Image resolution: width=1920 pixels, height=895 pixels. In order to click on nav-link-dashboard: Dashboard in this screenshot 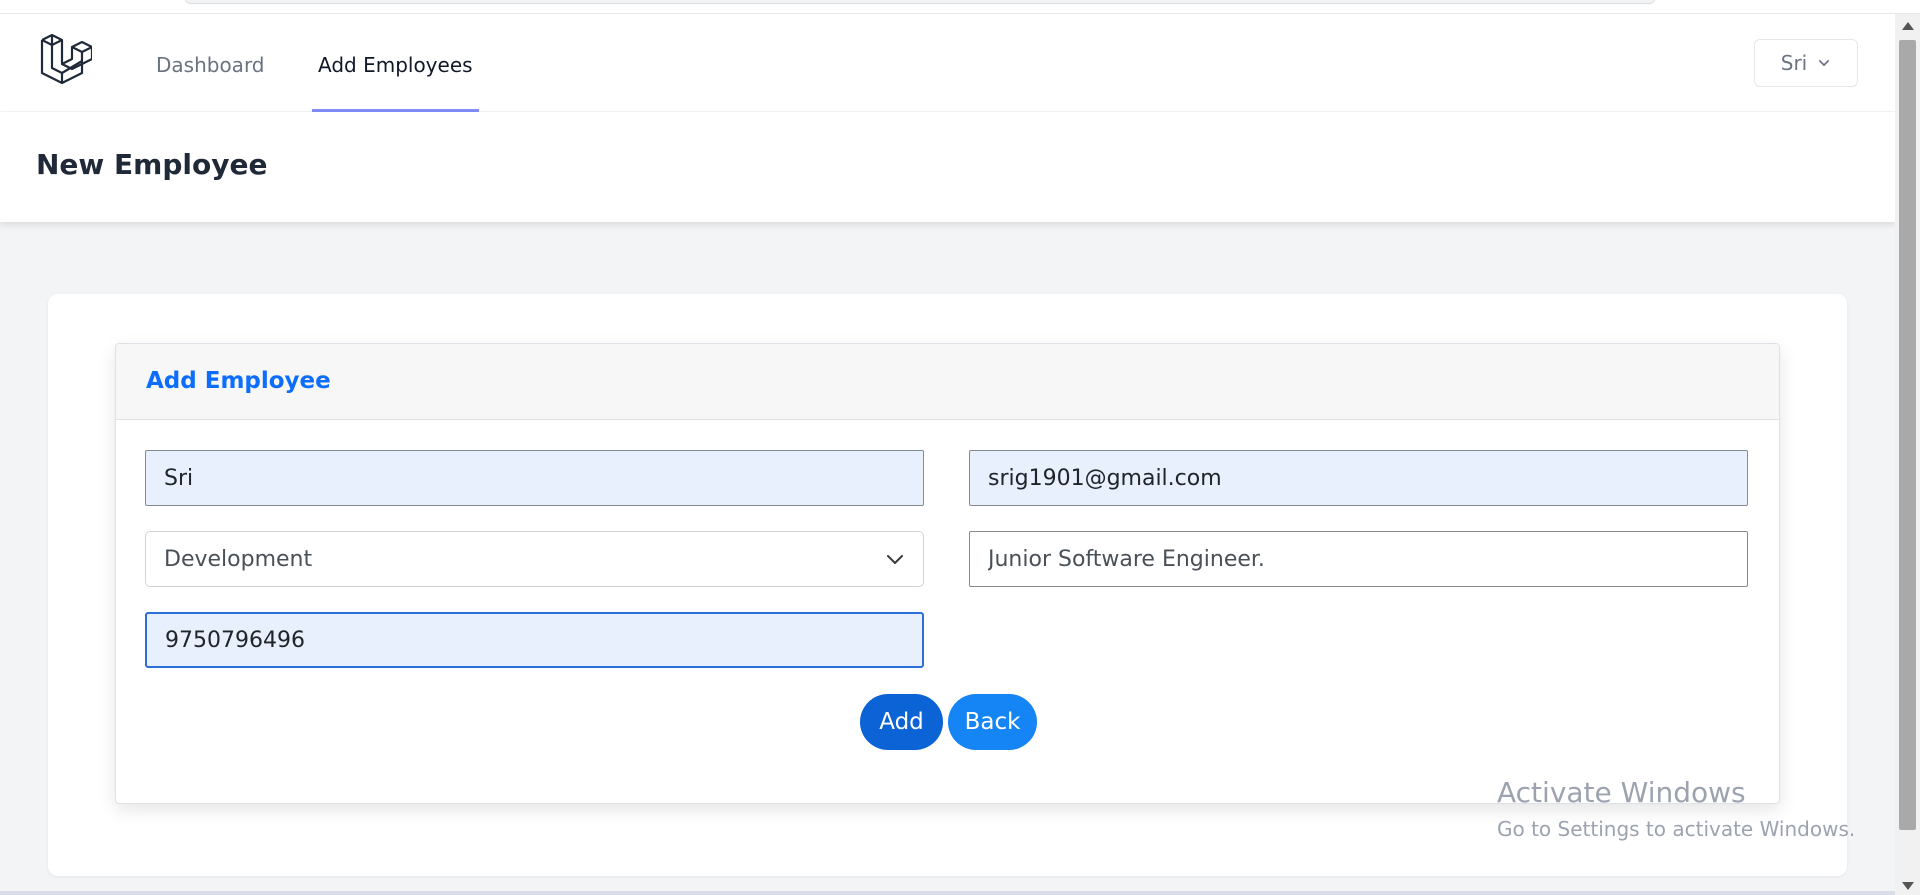, I will do `click(210, 63)`.